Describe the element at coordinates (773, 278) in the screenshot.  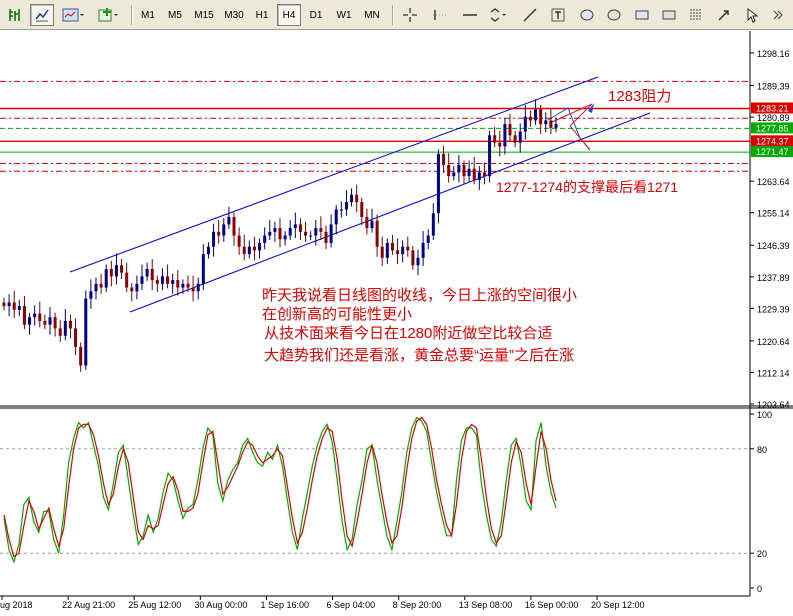
I see `price-tick-label: 1237.89` at that location.